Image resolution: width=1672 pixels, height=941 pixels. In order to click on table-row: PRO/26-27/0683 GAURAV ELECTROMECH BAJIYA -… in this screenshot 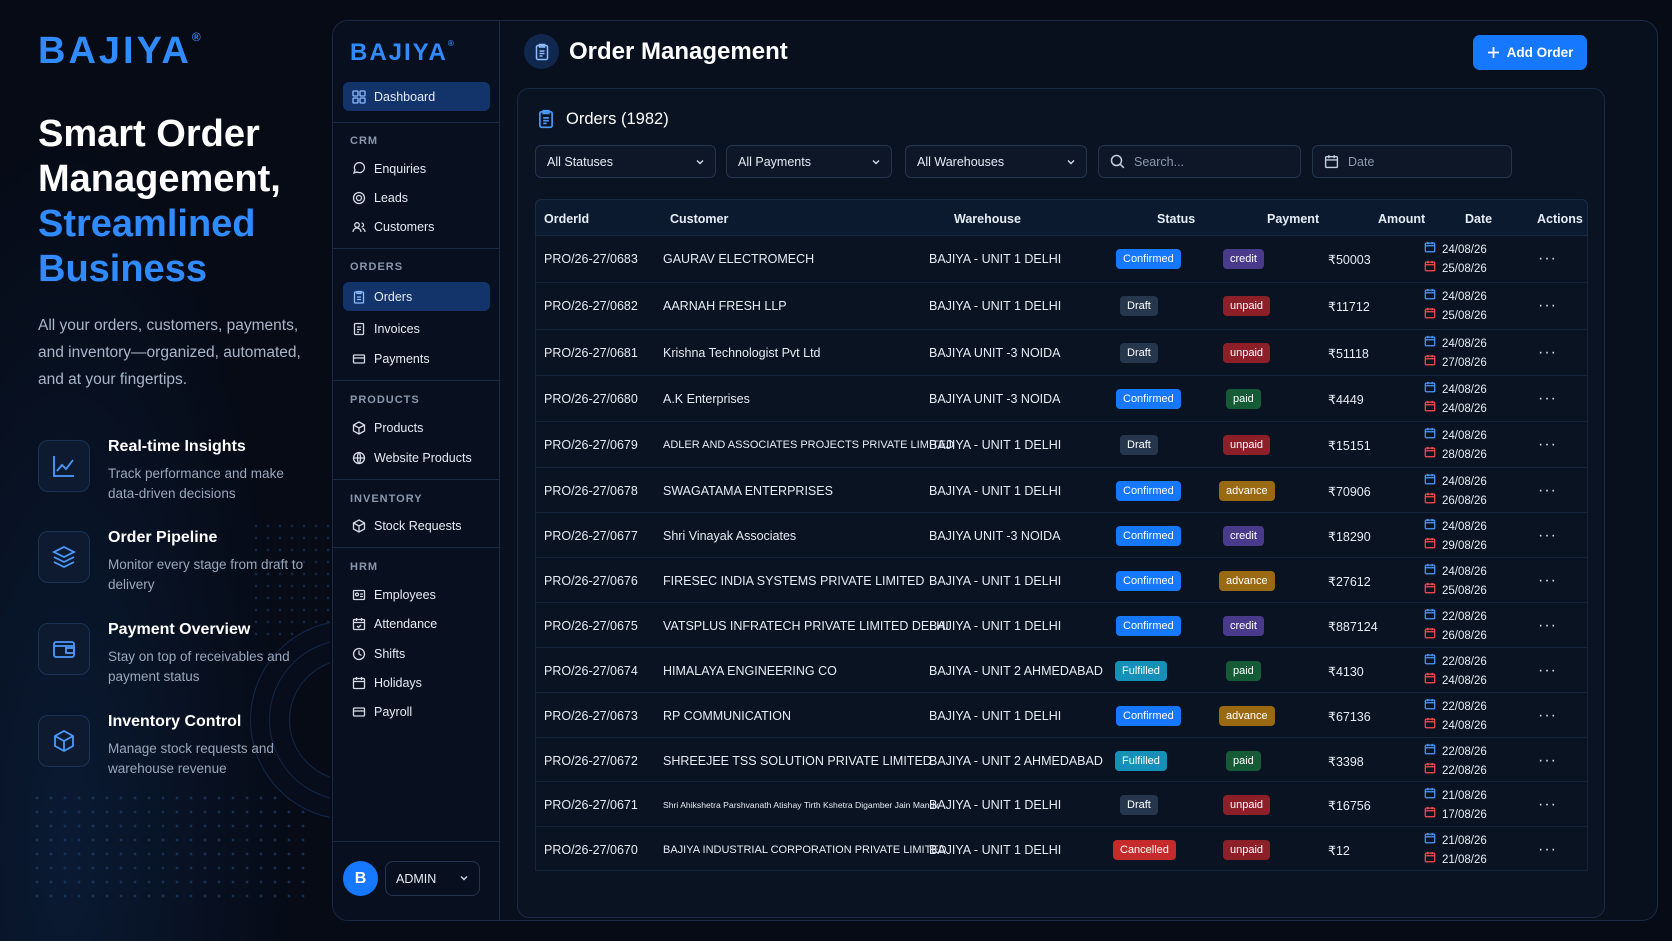, I will do `click(1061, 259)`.